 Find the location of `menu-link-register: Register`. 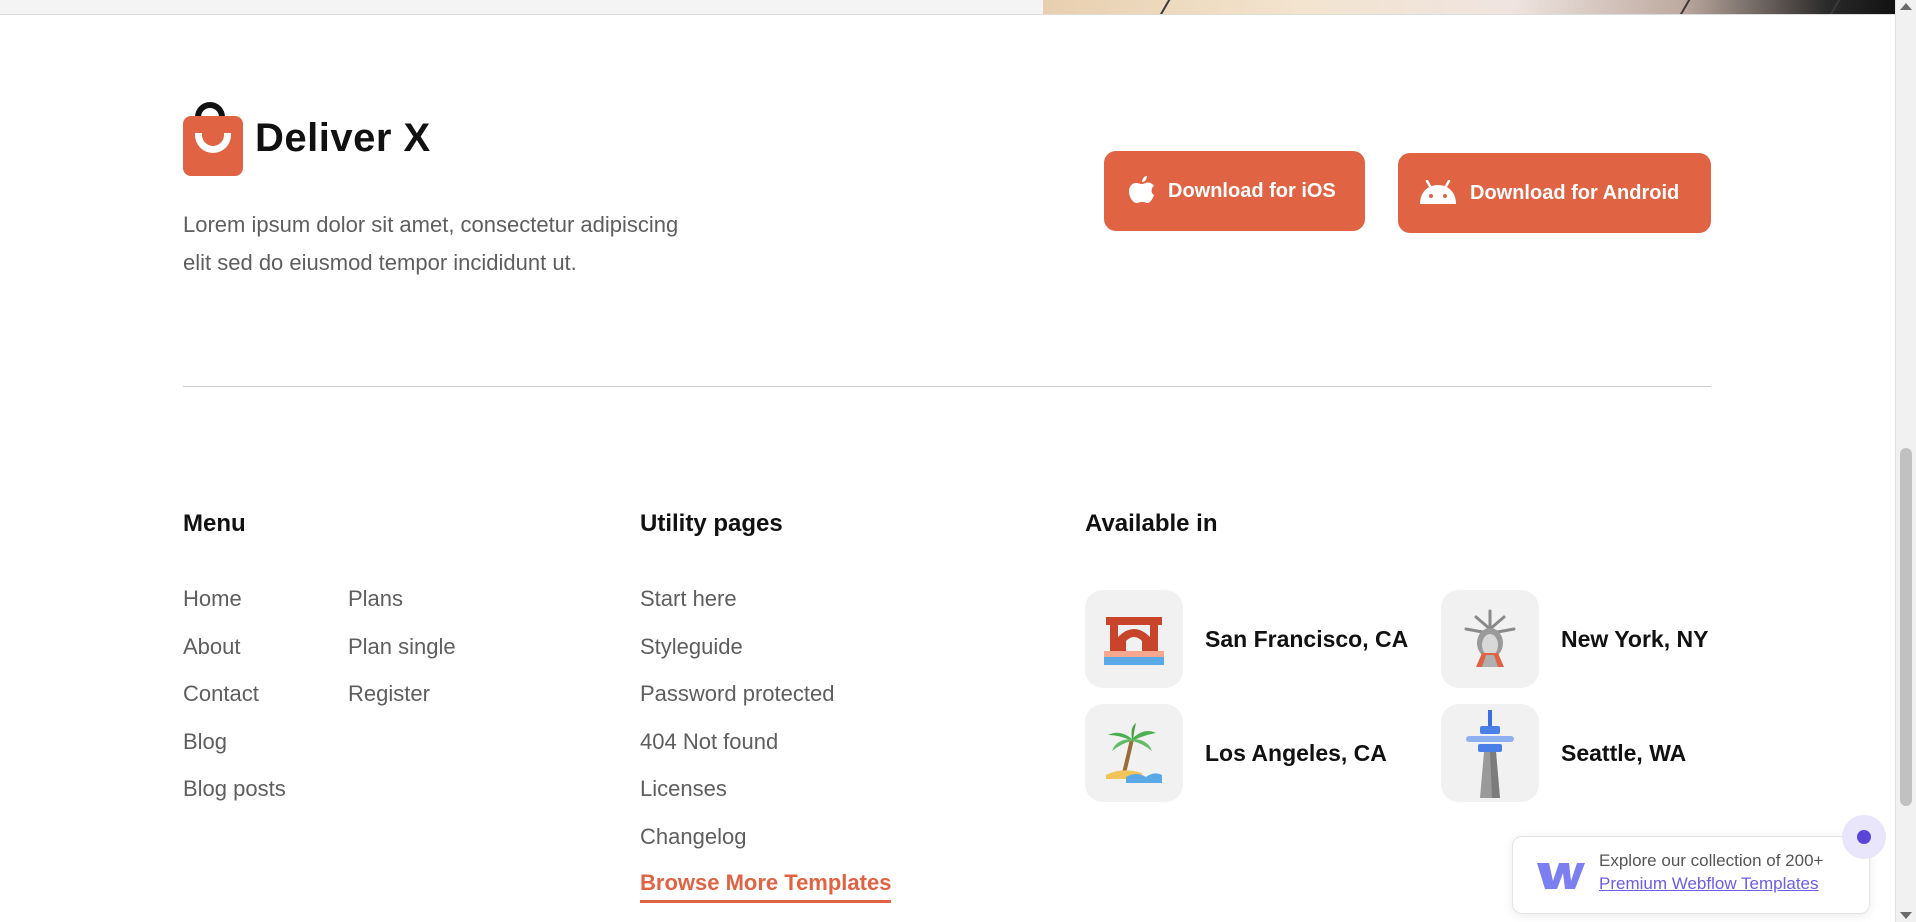

menu-link-register: Register is located at coordinates (389, 694).